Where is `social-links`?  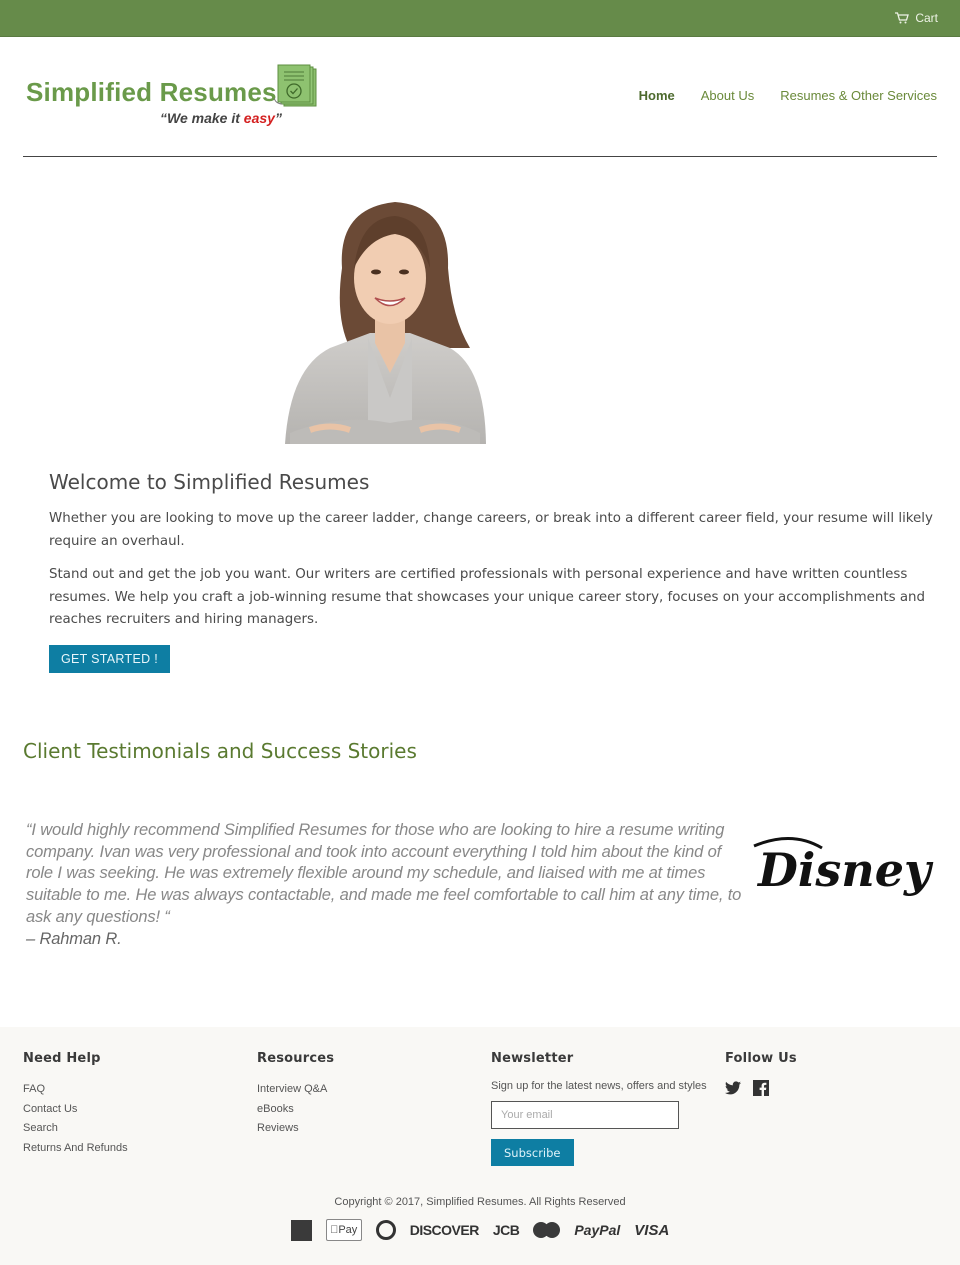 social-links is located at coordinates (761, 1090).